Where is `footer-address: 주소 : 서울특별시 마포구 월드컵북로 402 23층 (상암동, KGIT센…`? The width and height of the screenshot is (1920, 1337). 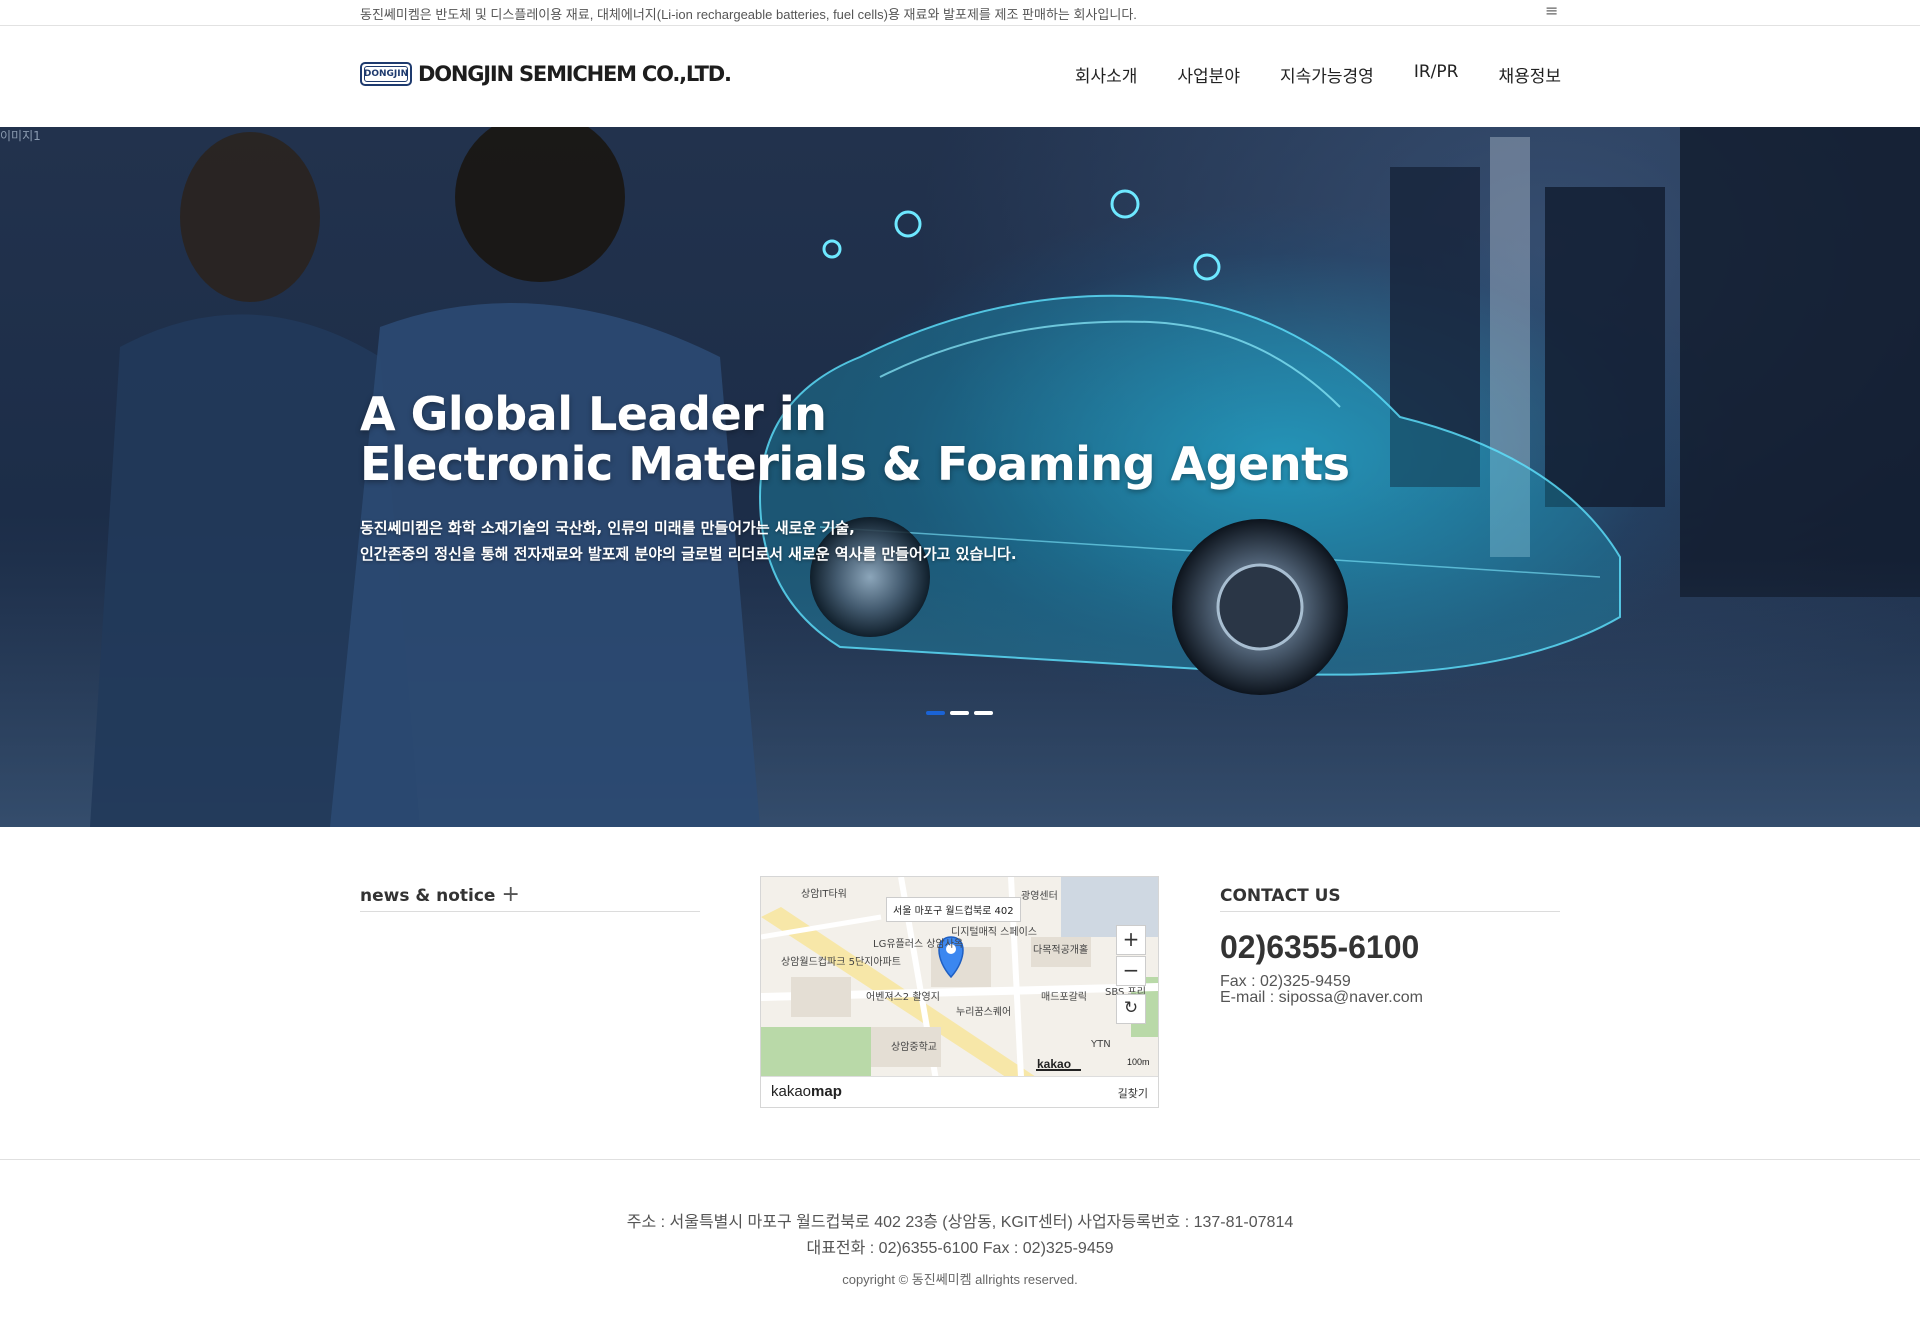
footer-address: 주소 : 서울특별시 마포구 월드컵북로 402 23층 (상암동, KGIT센… is located at coordinates (960, 1222).